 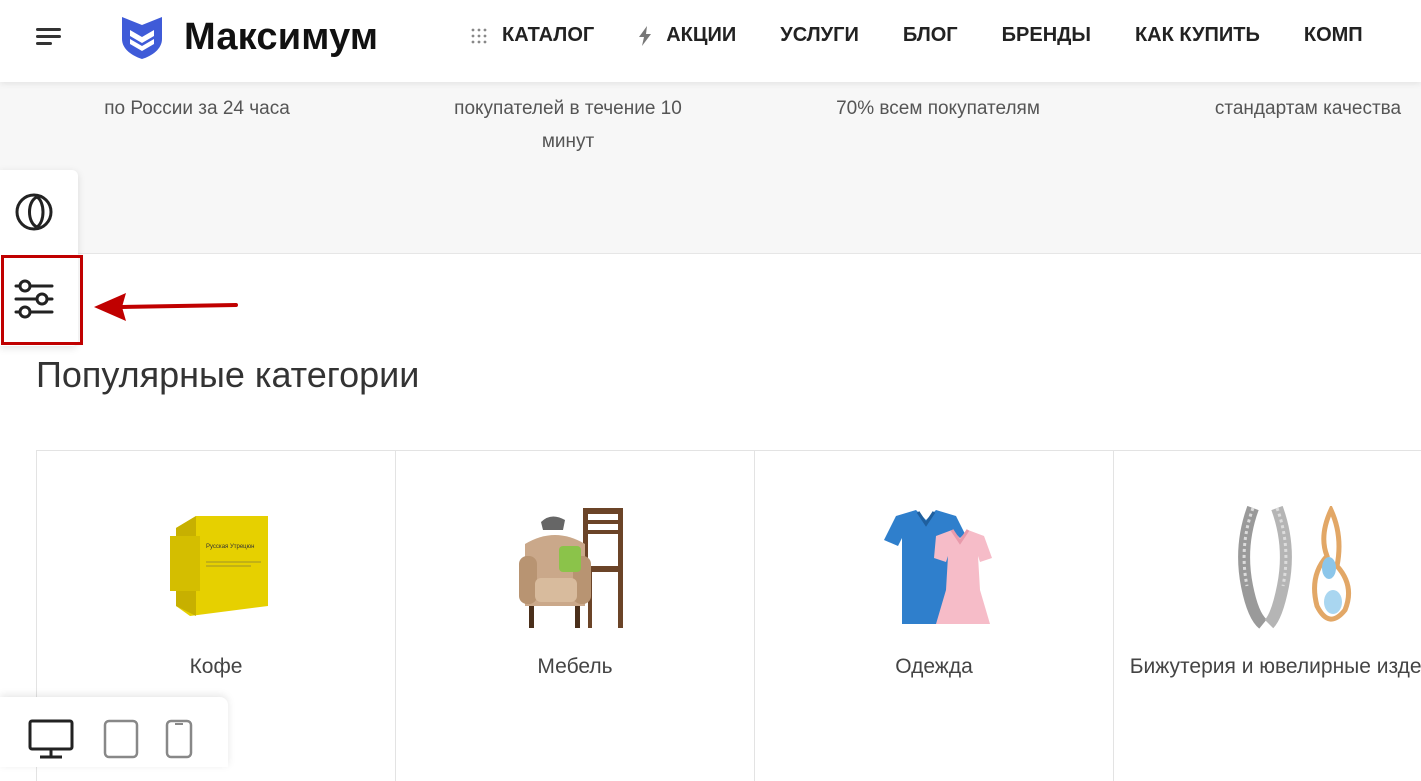 I want to click on tablet-icon, so click(x=121, y=739).